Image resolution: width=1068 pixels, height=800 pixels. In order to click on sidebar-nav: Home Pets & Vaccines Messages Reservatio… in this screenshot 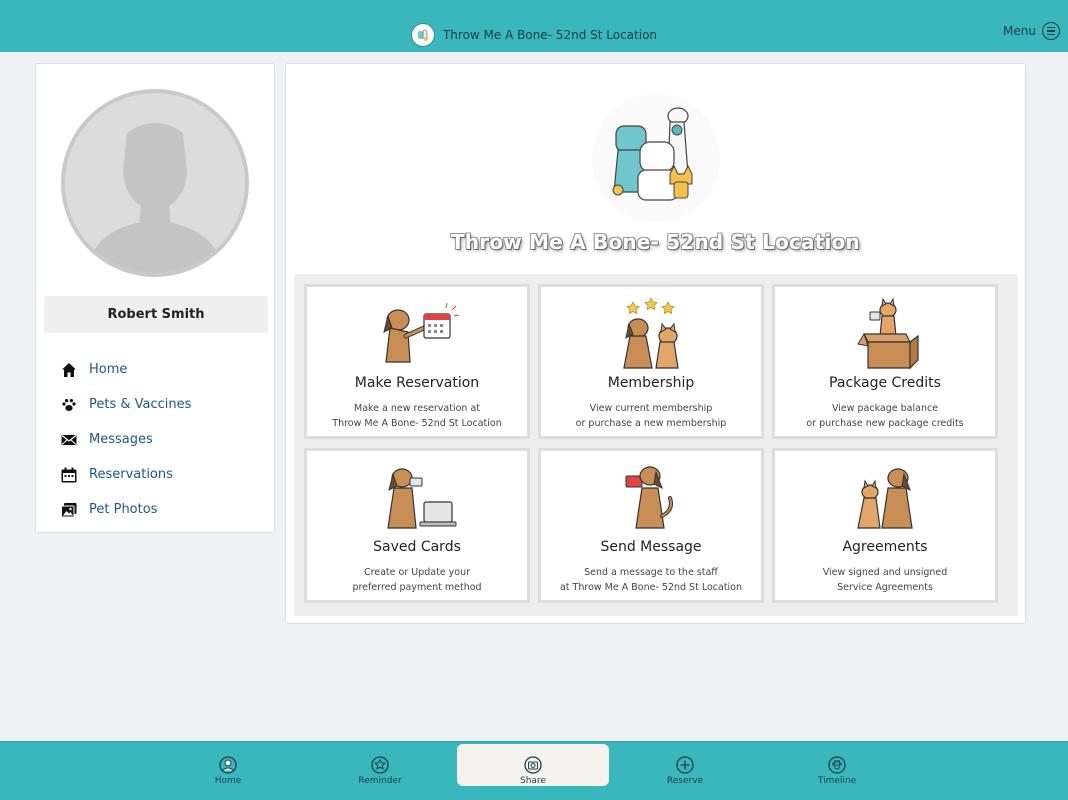, I will do `click(125, 439)`.